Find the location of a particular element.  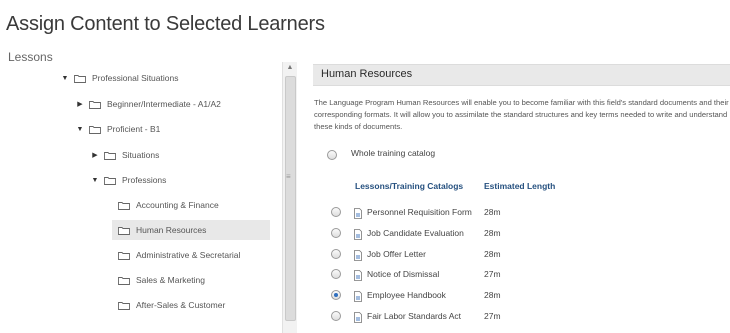

lesson-name: Fair Labor Standards Act is located at coordinates (414, 316).